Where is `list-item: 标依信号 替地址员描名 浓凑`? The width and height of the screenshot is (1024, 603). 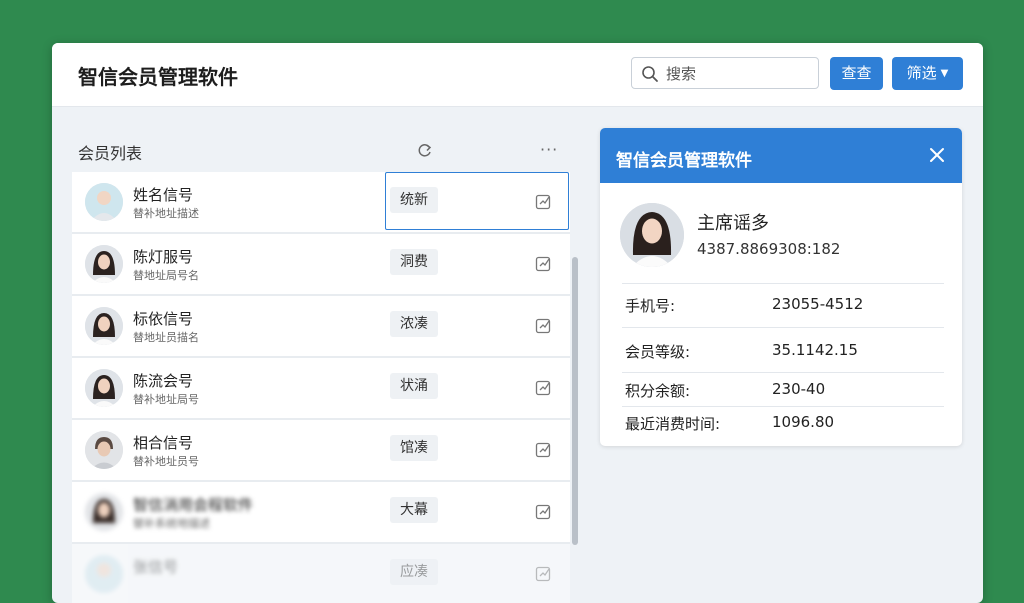
list-item: 标依信号 替地址员描名 浓凑 is located at coordinates (321, 327).